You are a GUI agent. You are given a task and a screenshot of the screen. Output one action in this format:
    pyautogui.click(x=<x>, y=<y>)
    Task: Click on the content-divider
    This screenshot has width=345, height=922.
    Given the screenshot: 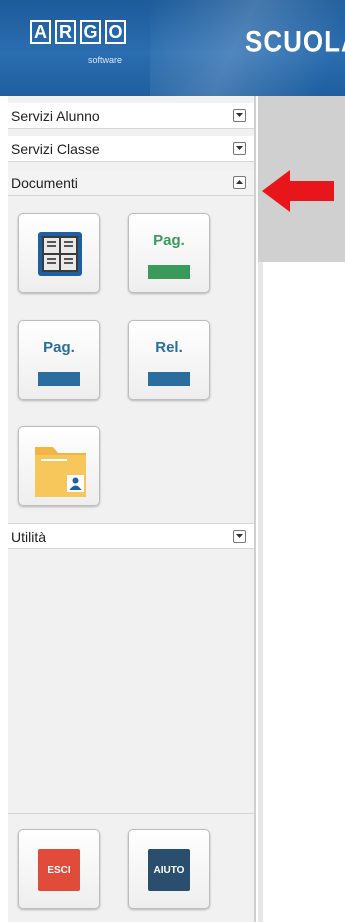 What is the action you would take?
    pyautogui.click(x=260, y=592)
    